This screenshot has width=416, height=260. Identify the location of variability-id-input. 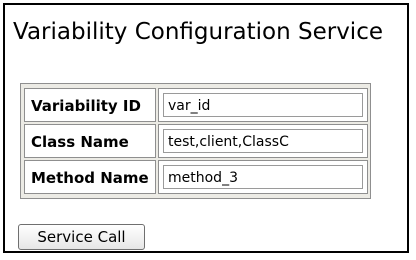
(263, 105).